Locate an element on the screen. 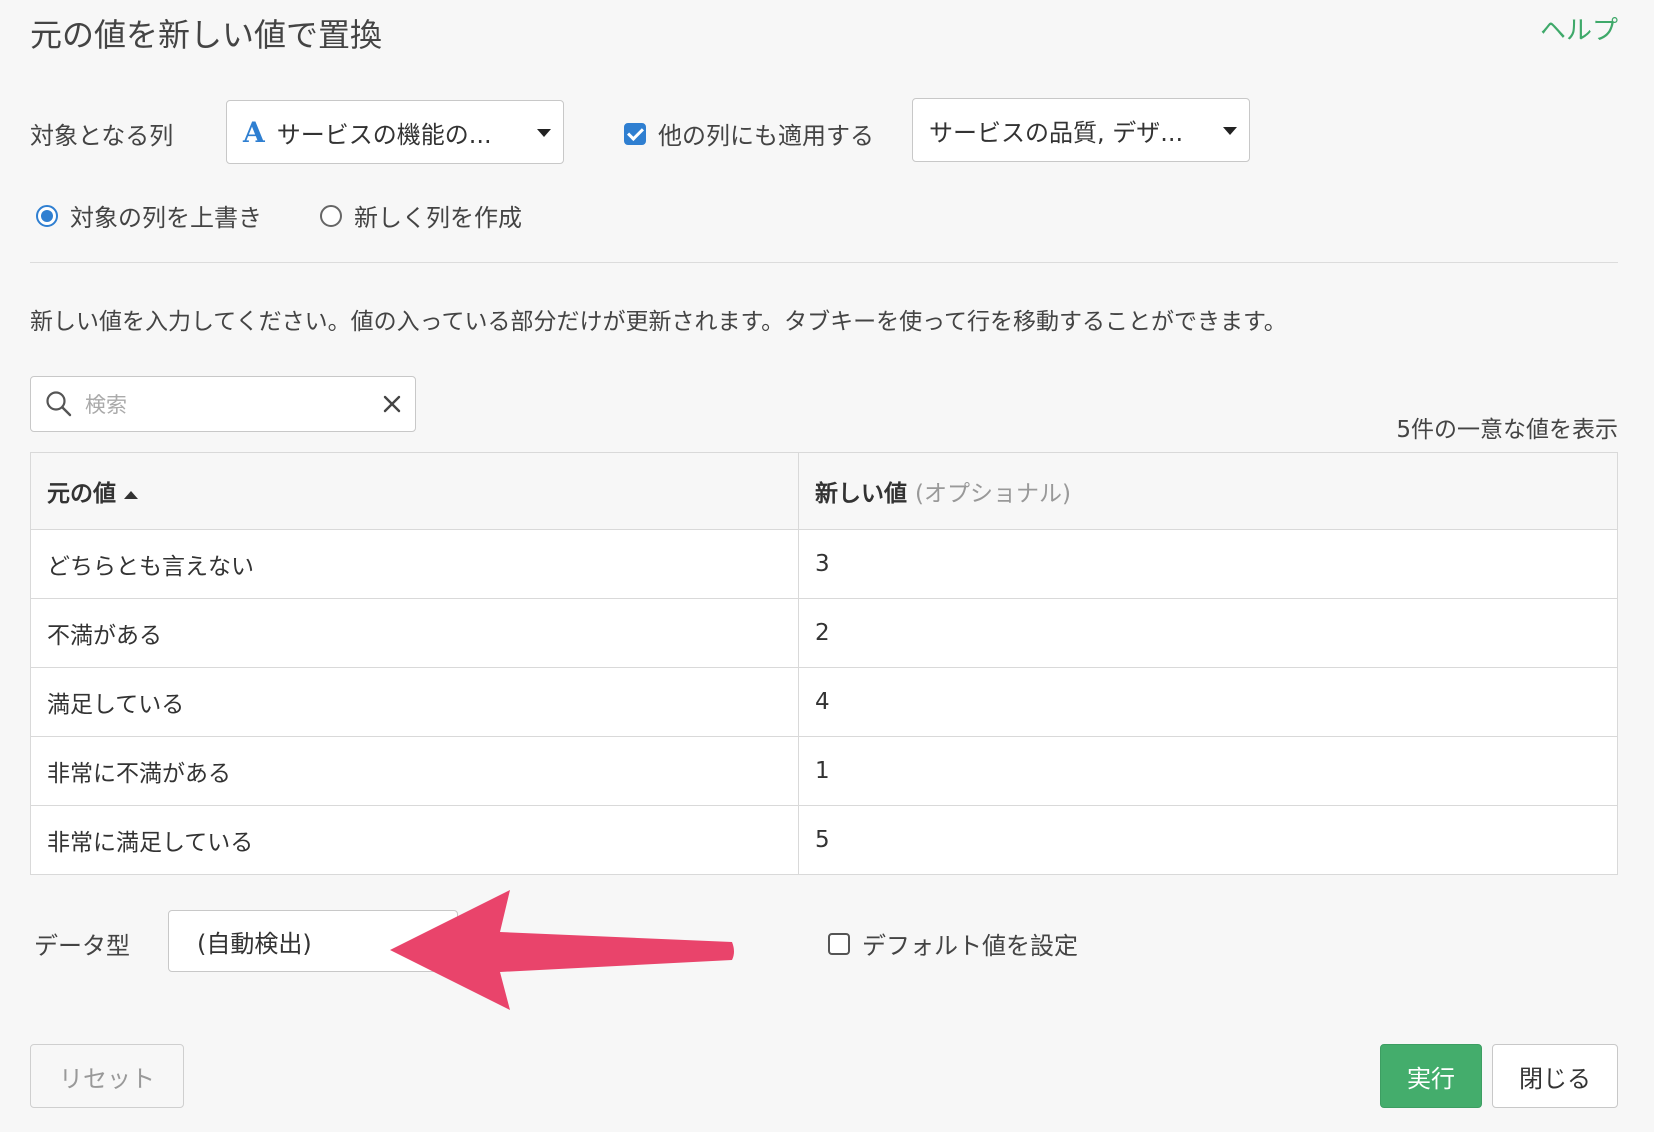  text-type-icon: A is located at coordinates (254, 132).